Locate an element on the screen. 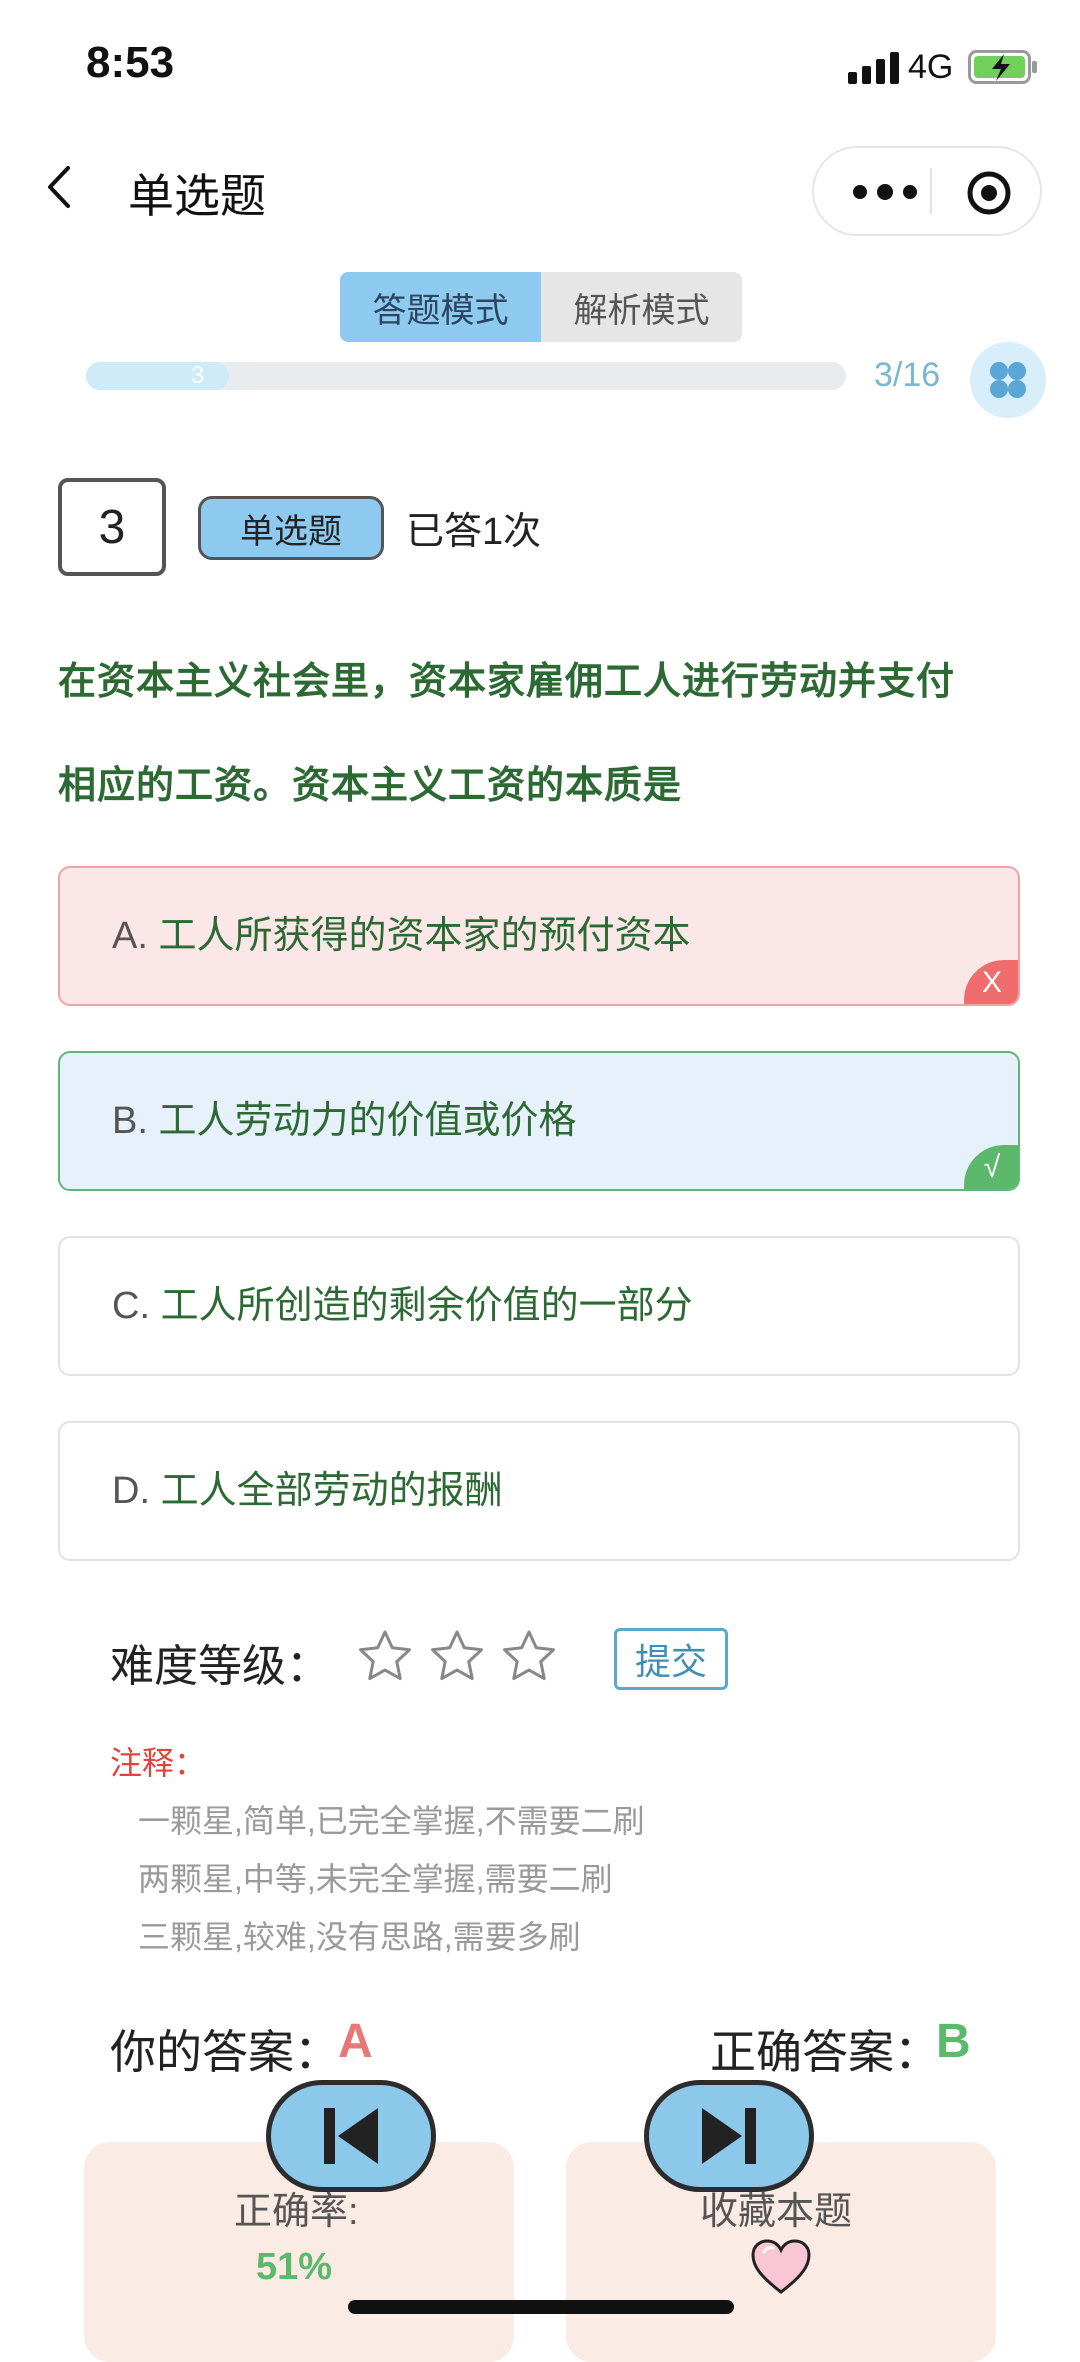  option-label: D. 工人全部劳动的报酬 is located at coordinates (307, 1491).